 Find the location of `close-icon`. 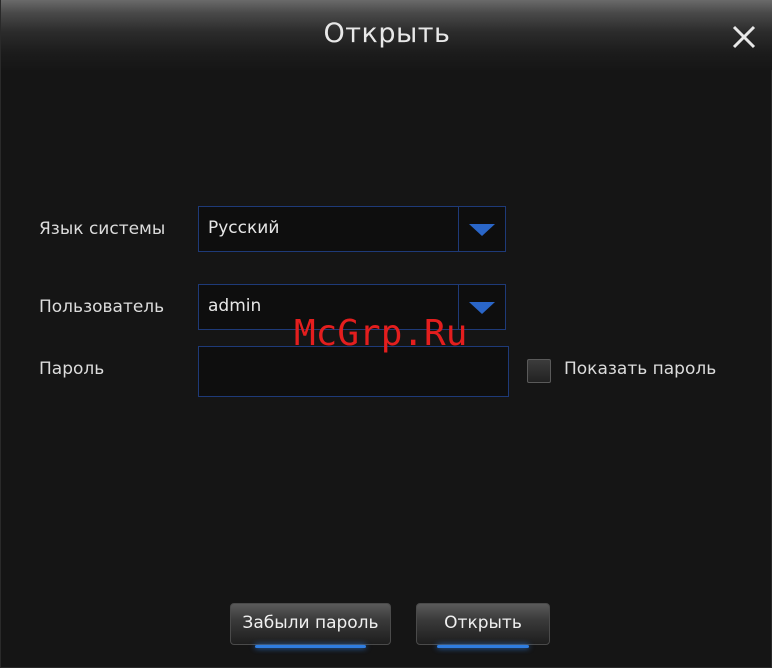

close-icon is located at coordinates (744, 37).